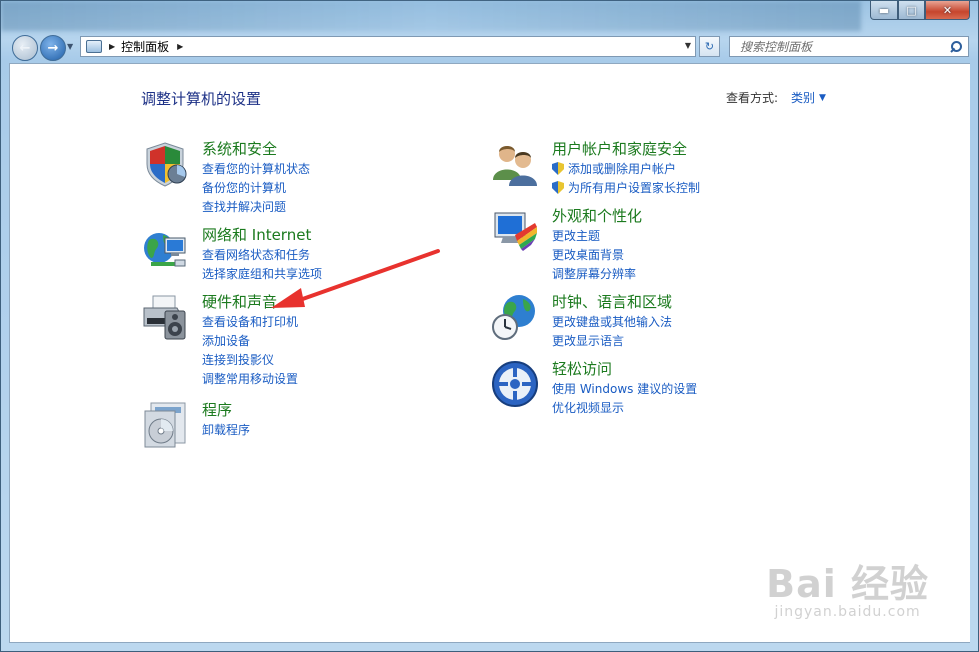 The image size is (979, 652). Describe the element at coordinates (250, 321) in the screenshot. I see `link-devices-printers: 查看设备和打印机` at that location.